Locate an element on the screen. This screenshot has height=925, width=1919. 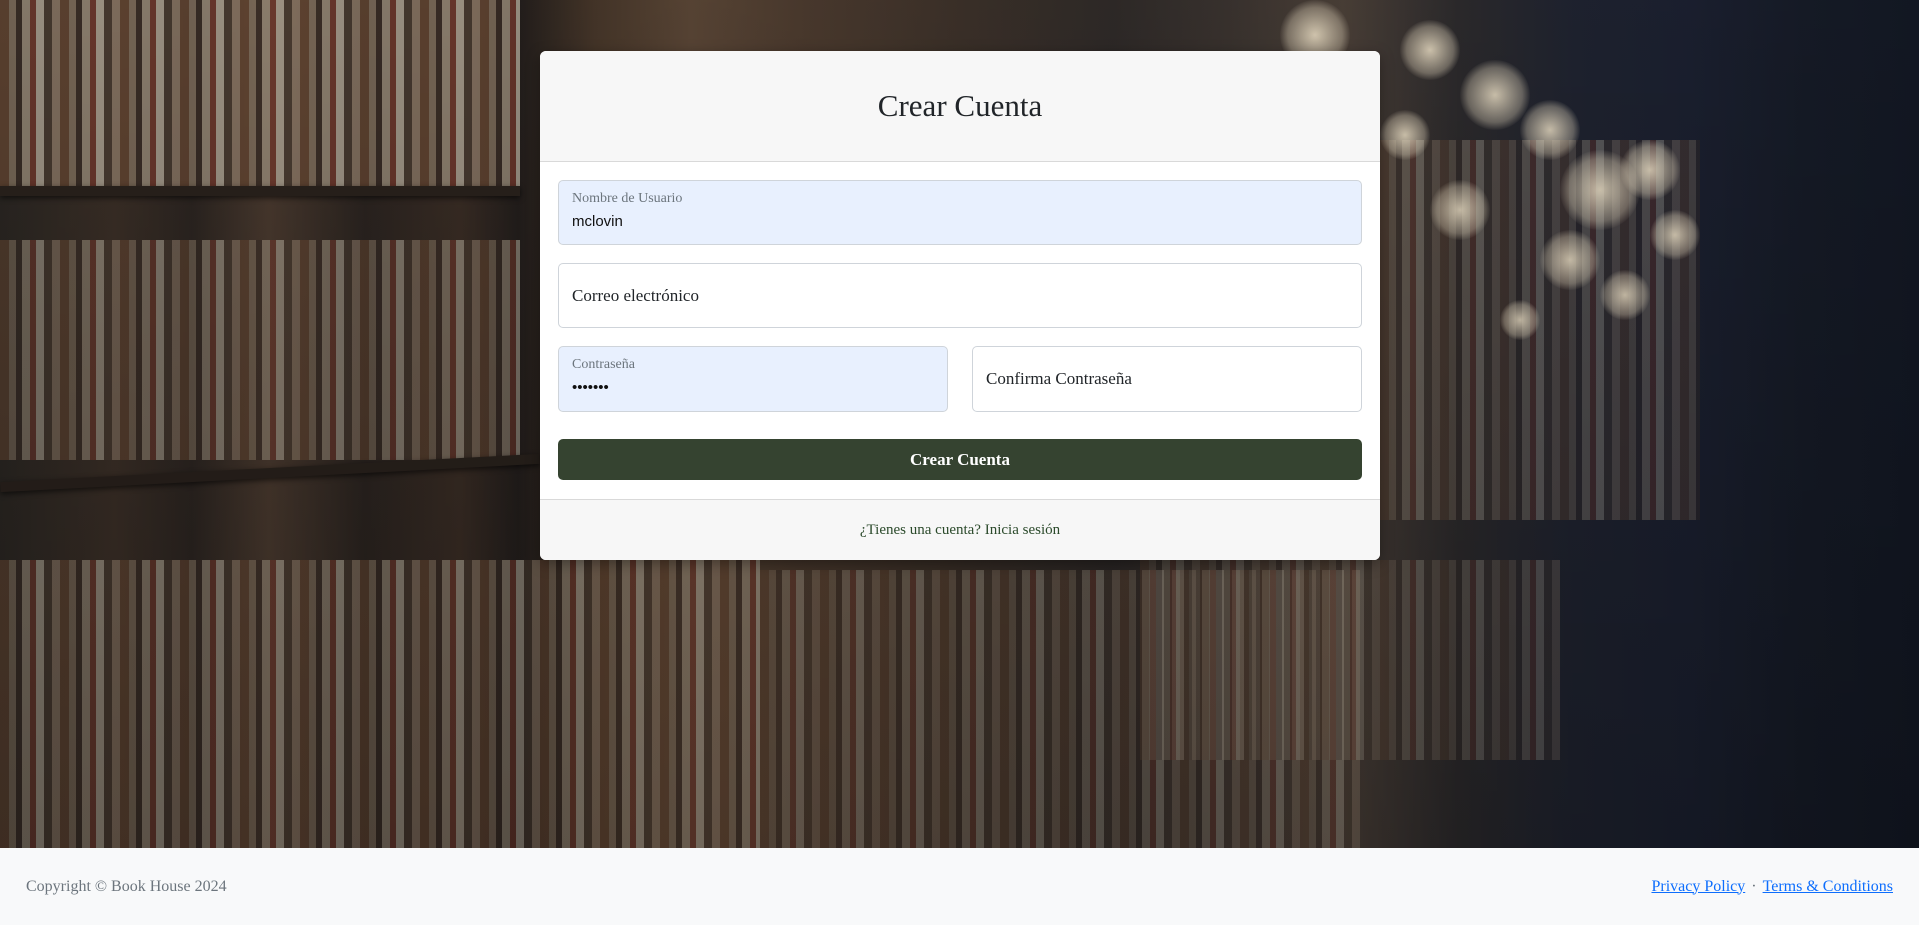
login-link: ¿Tienes una cuenta? Inicia sesión is located at coordinates (960, 530).